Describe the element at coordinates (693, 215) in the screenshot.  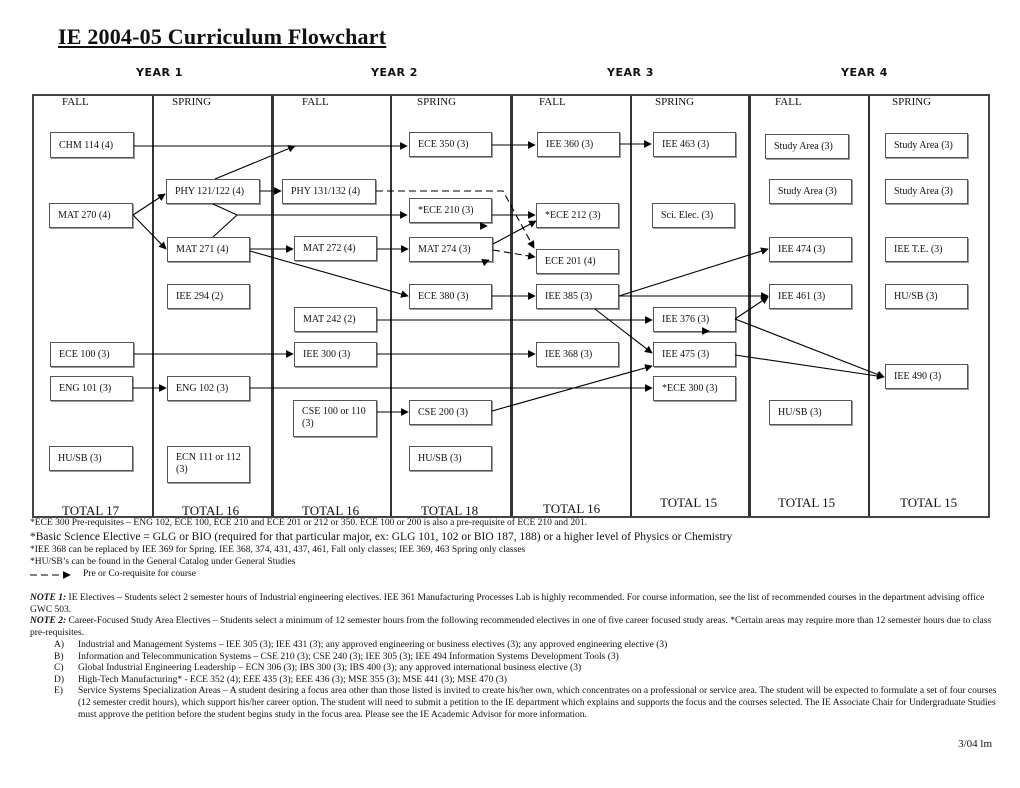
I see `course-sci-elec: Sci. Elec. (3)` at that location.